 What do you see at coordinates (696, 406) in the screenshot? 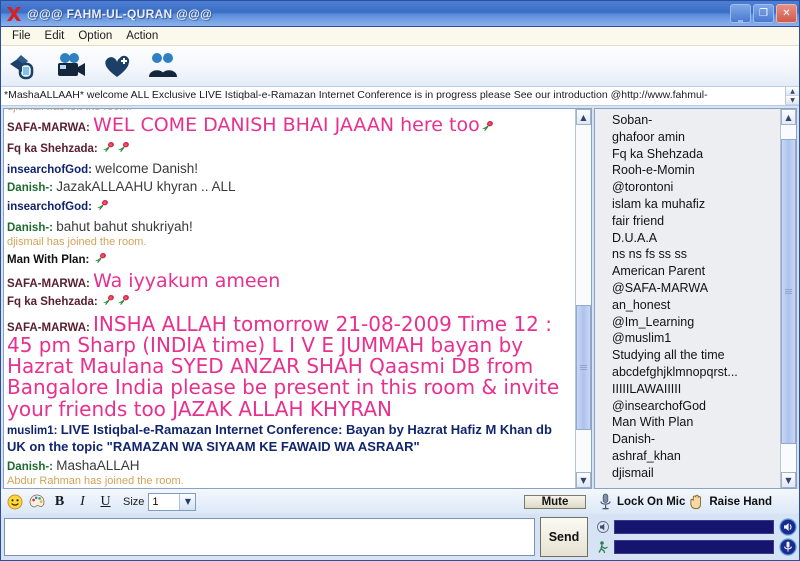
I see `user-list-item: @insearchofGod` at bounding box center [696, 406].